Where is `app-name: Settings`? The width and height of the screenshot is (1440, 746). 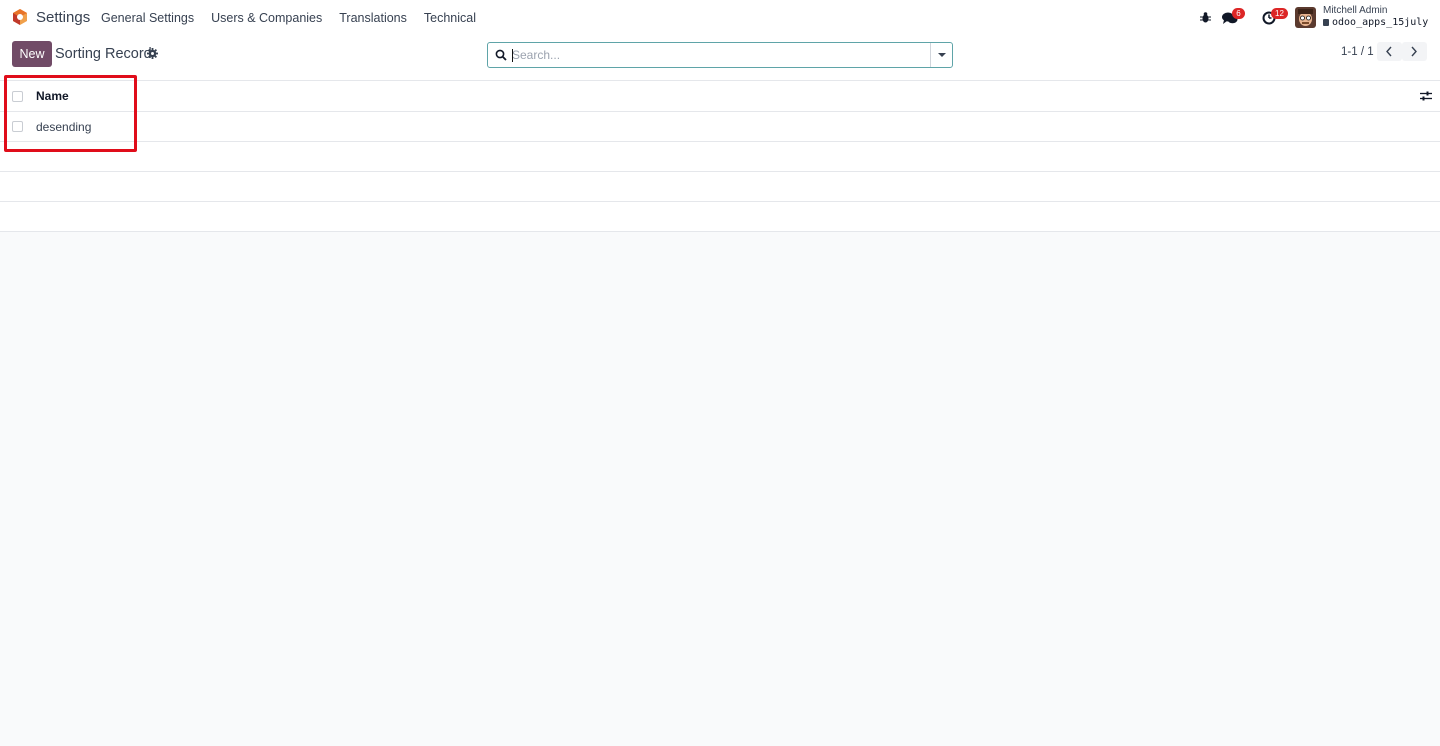 app-name: Settings is located at coordinates (63, 17).